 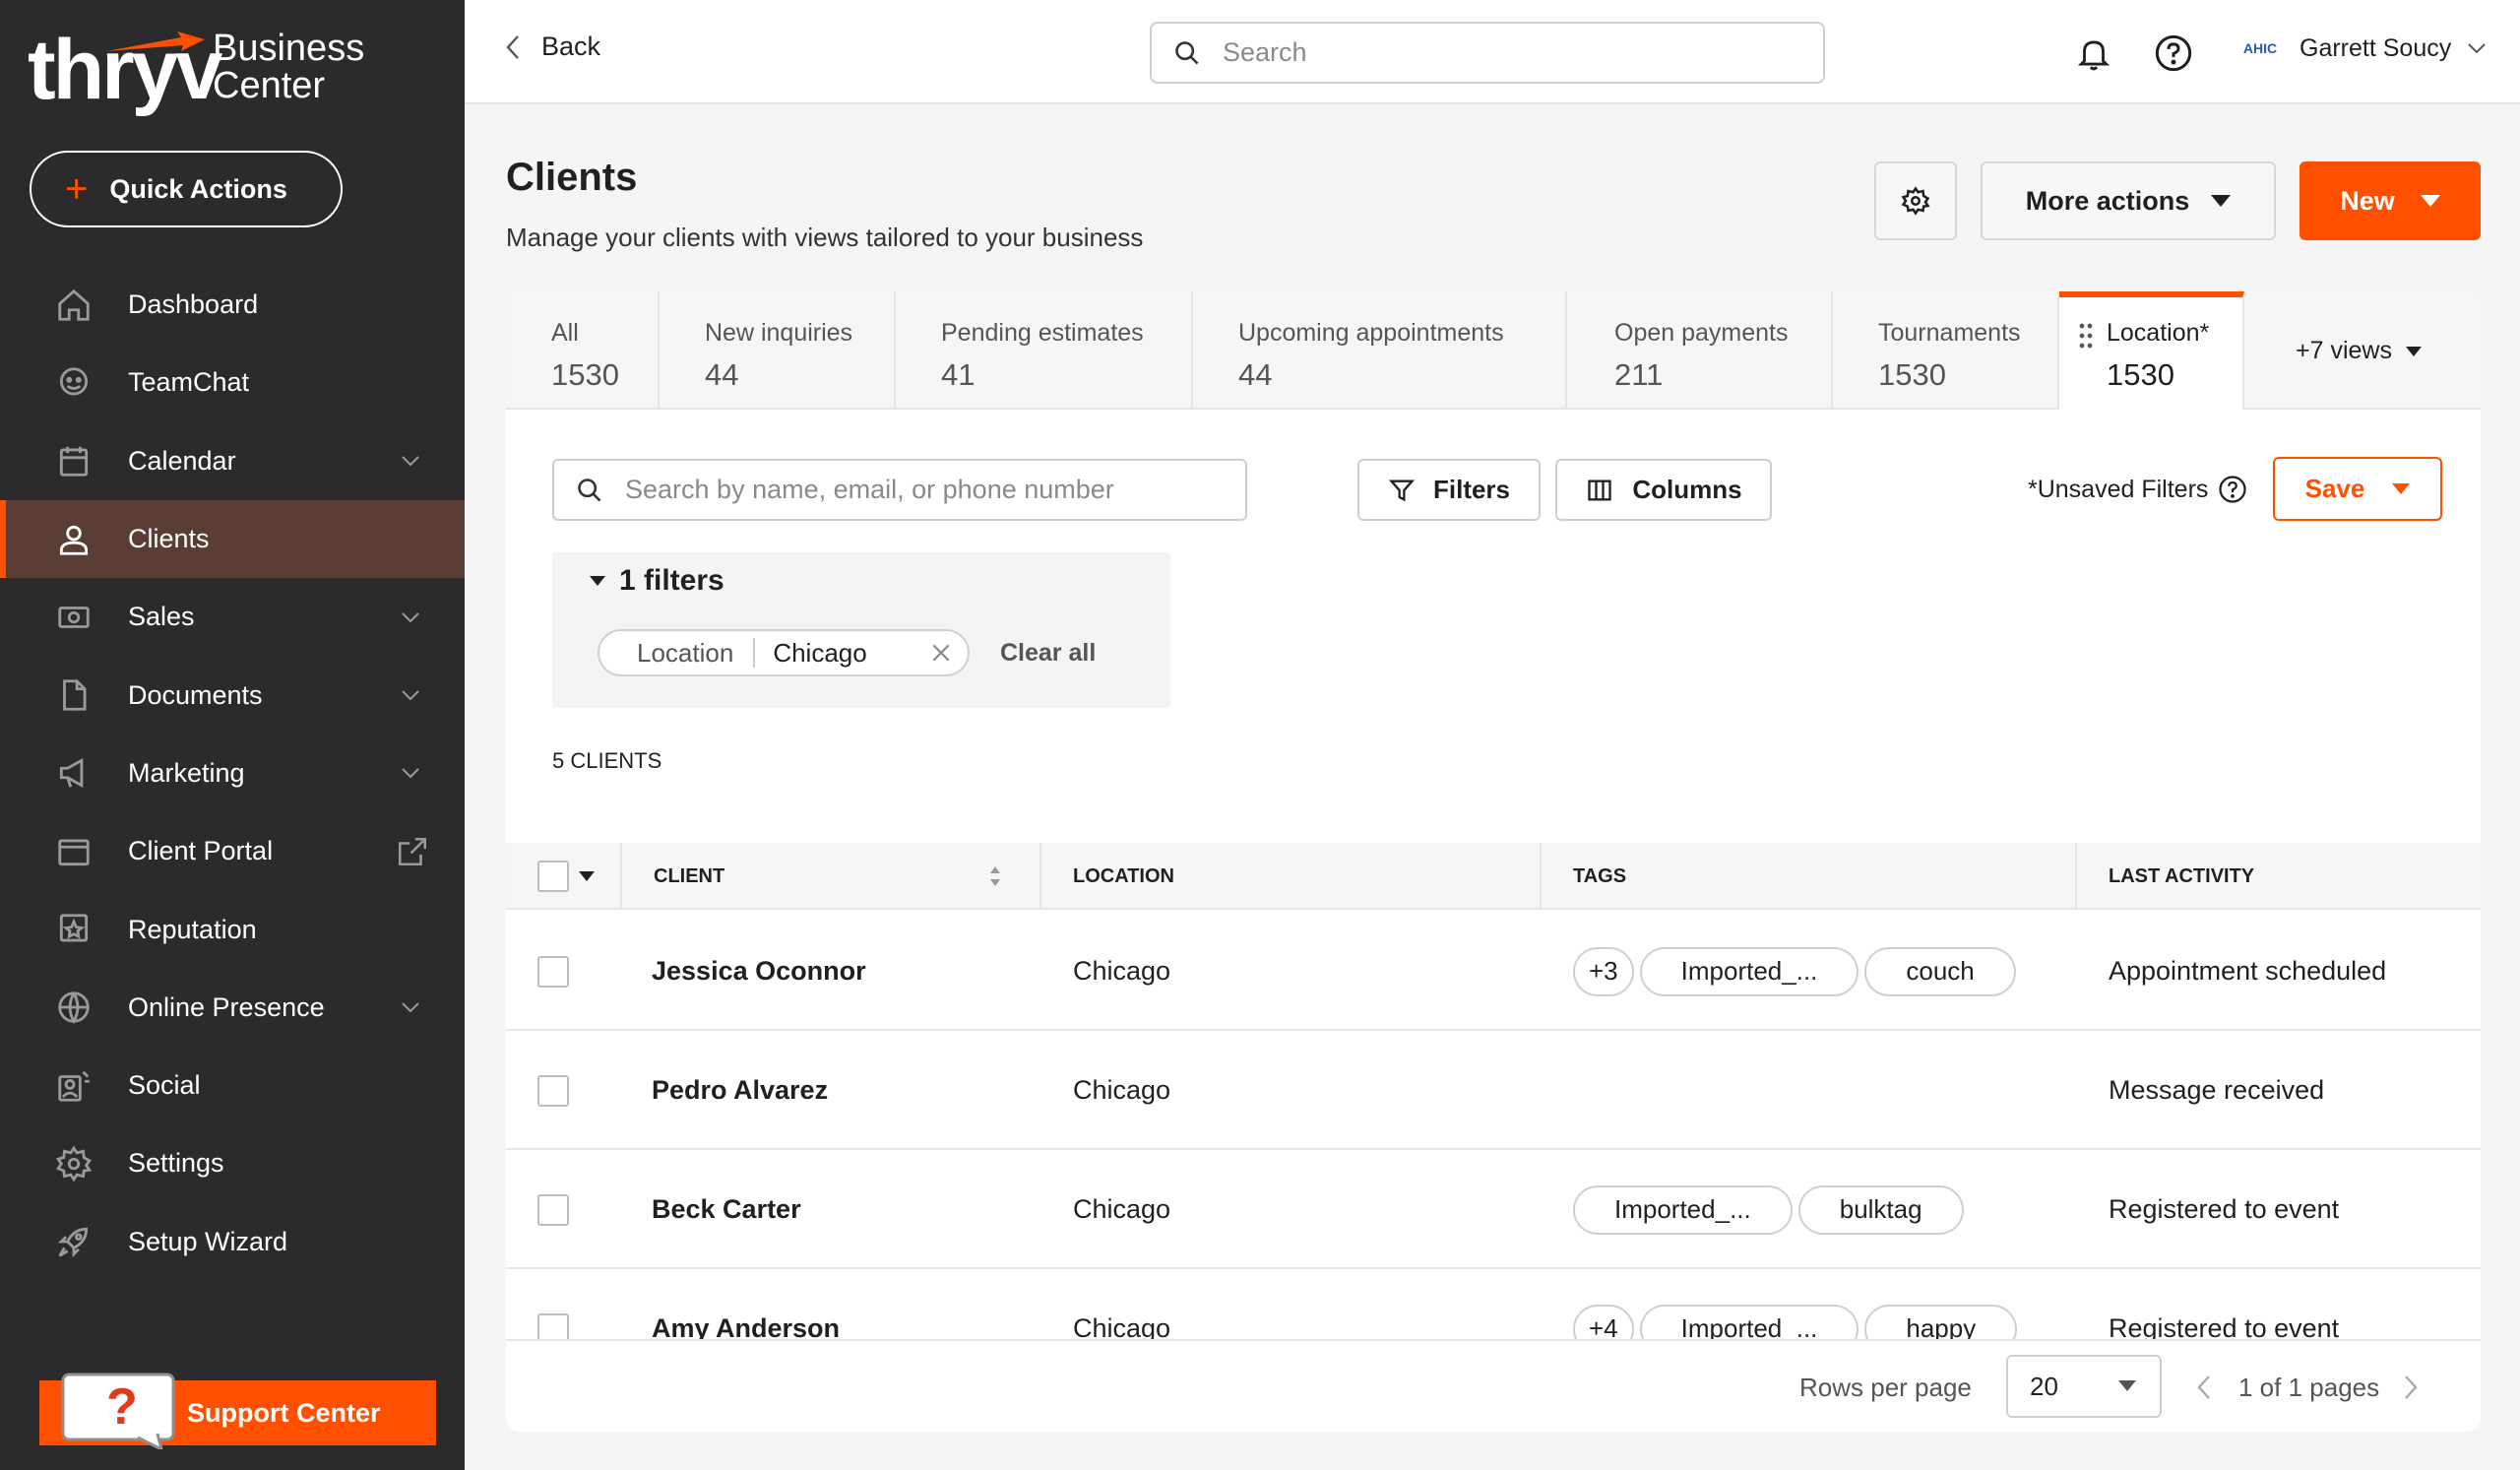 I want to click on tab-all: All 1530, so click(x=583, y=350).